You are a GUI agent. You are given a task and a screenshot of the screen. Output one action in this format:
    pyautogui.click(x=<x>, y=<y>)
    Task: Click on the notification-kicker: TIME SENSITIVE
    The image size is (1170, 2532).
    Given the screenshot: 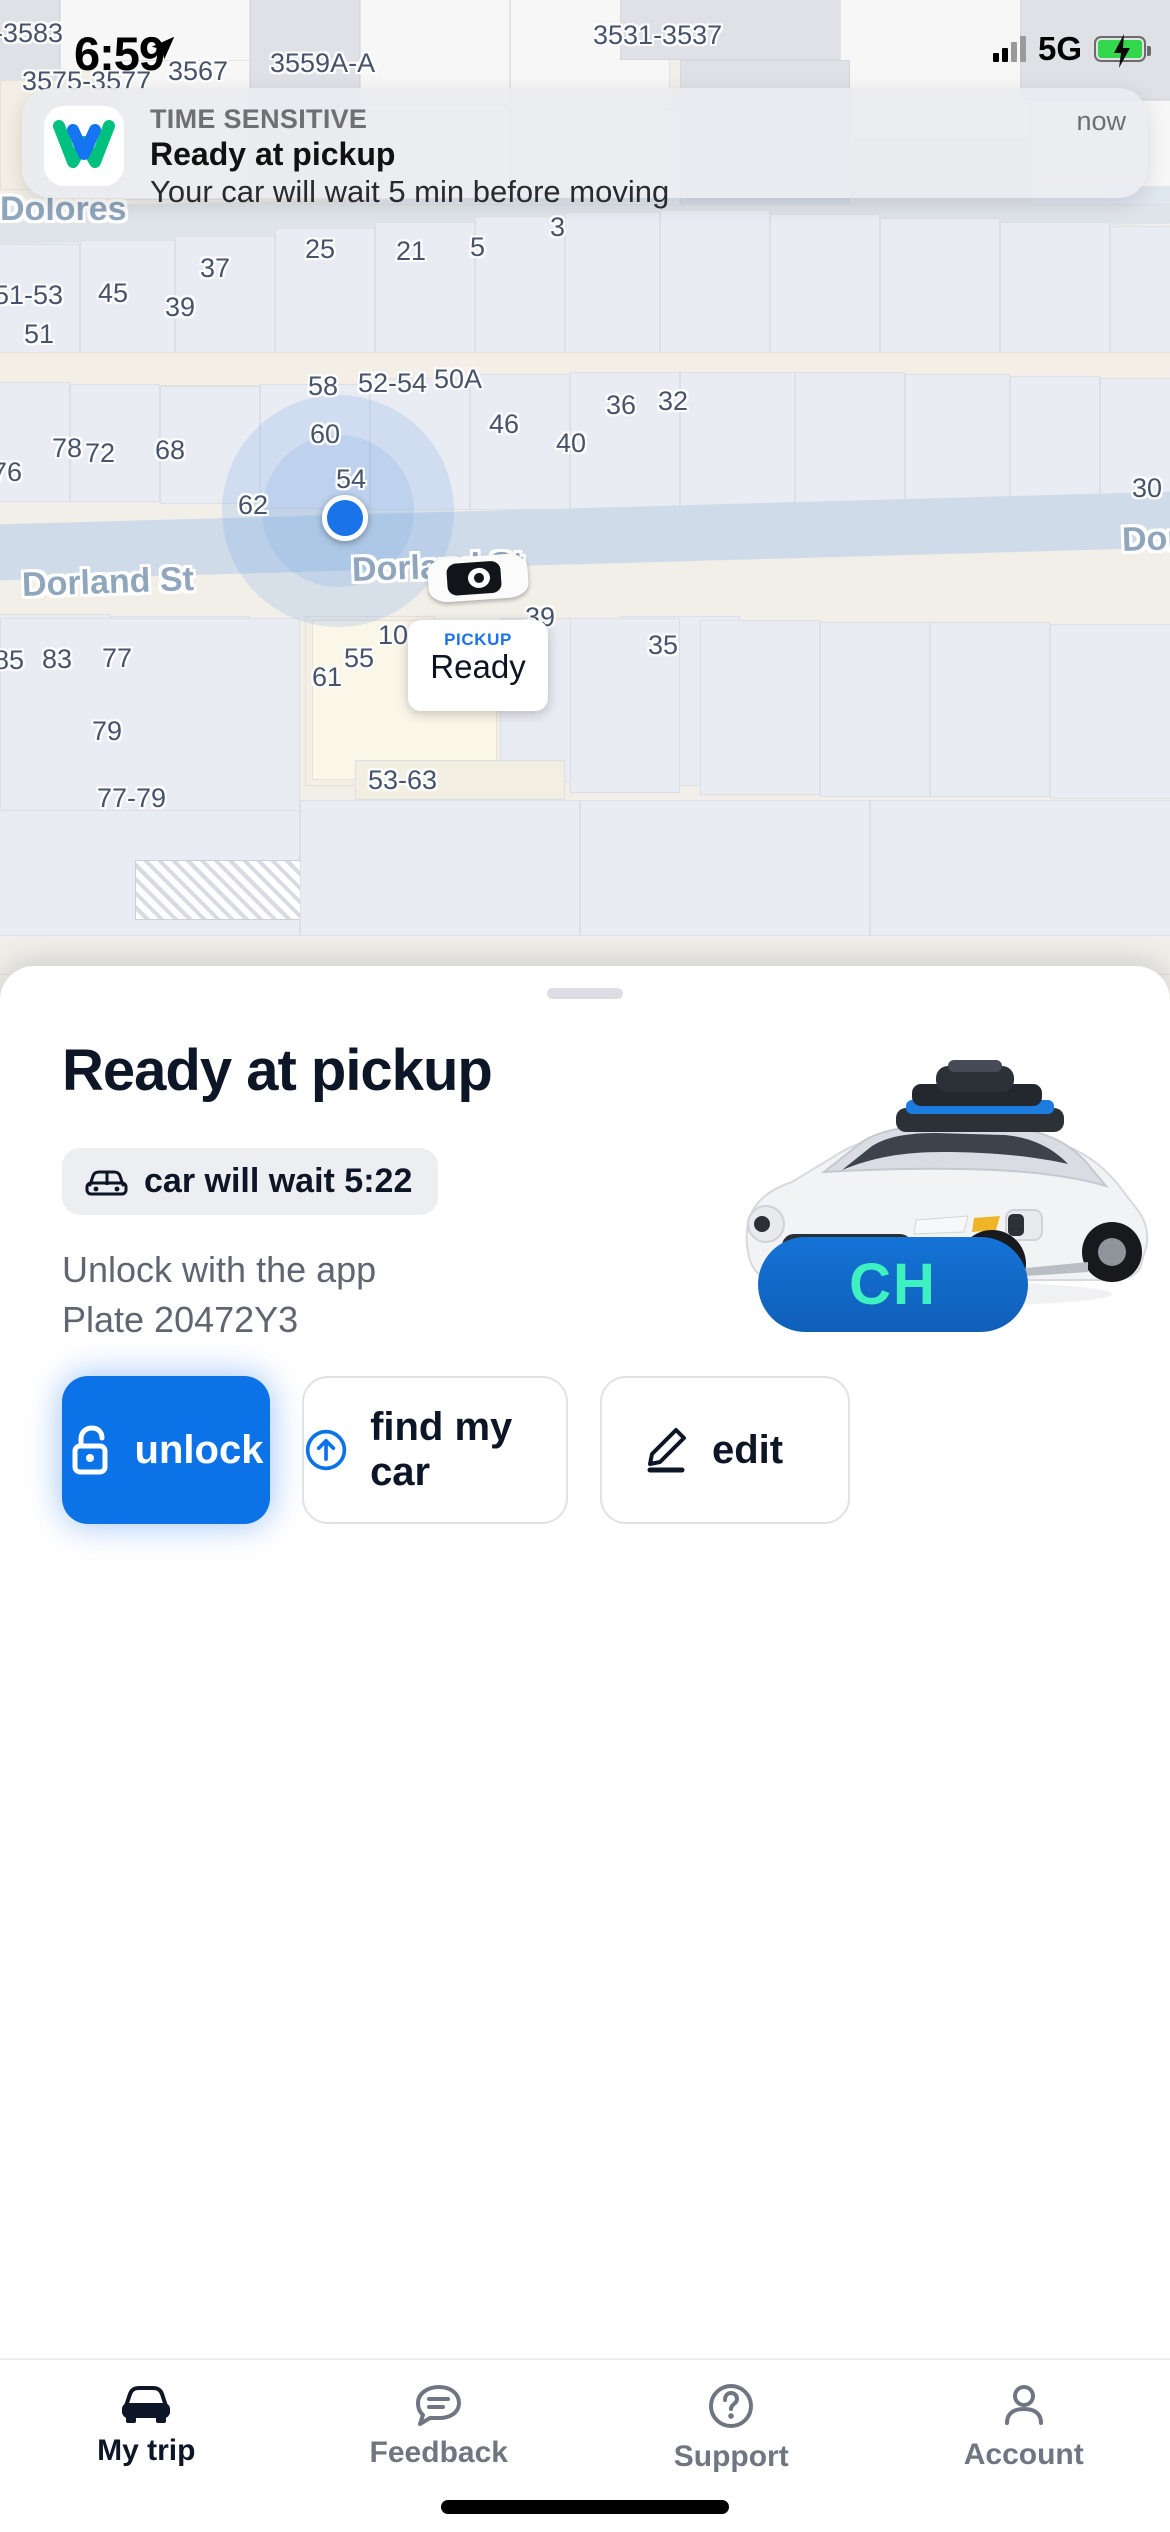 What is the action you would take?
    pyautogui.click(x=259, y=119)
    